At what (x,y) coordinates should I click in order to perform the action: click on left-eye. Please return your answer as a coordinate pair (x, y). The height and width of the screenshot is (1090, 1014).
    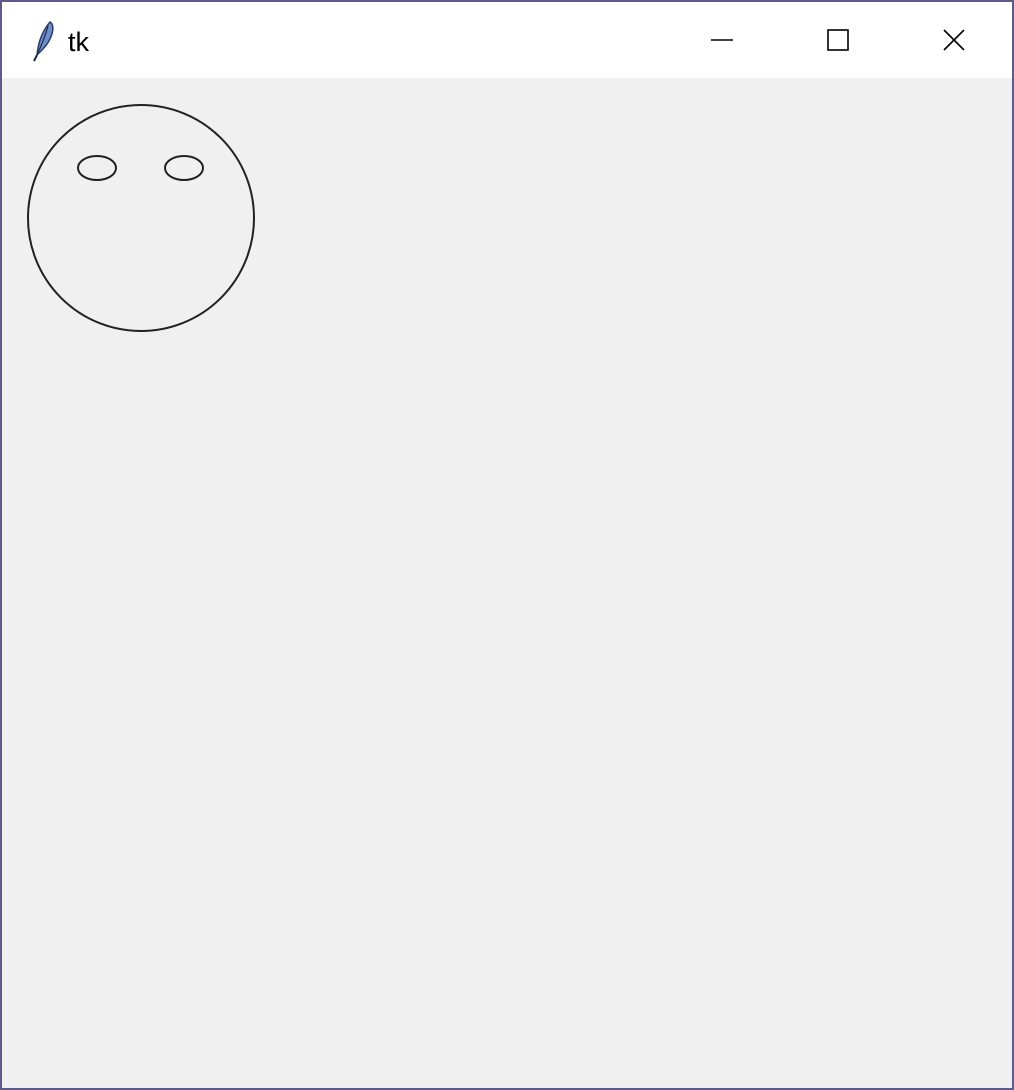
    Looking at the image, I should click on (97, 168).